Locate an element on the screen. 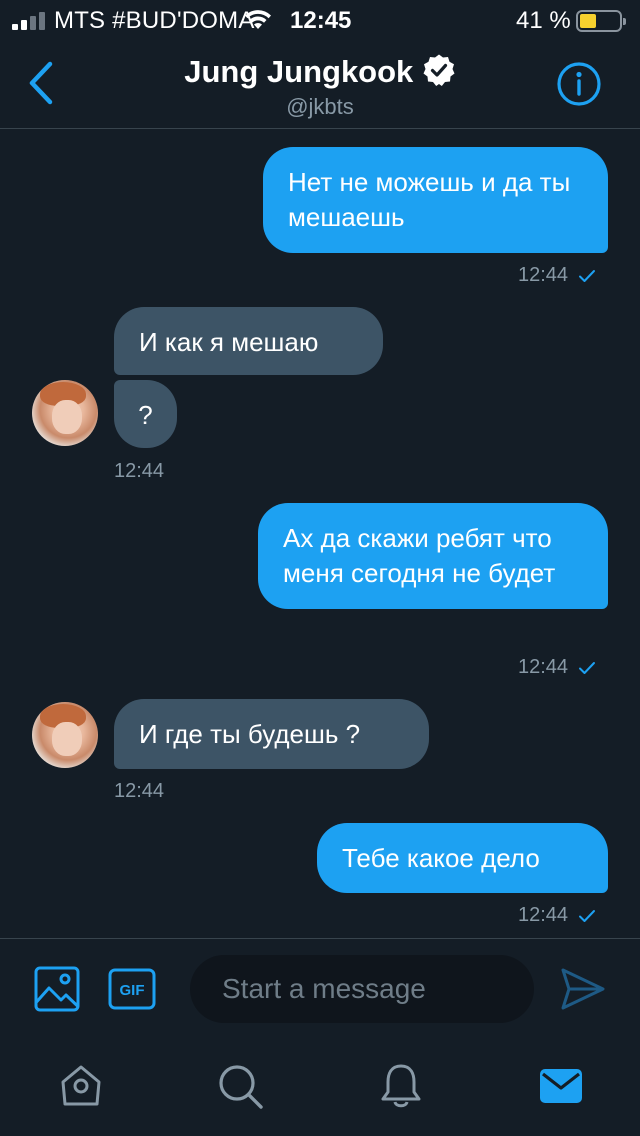  incoming-message-bubble: И где ты будешь ? is located at coordinates (271, 734).